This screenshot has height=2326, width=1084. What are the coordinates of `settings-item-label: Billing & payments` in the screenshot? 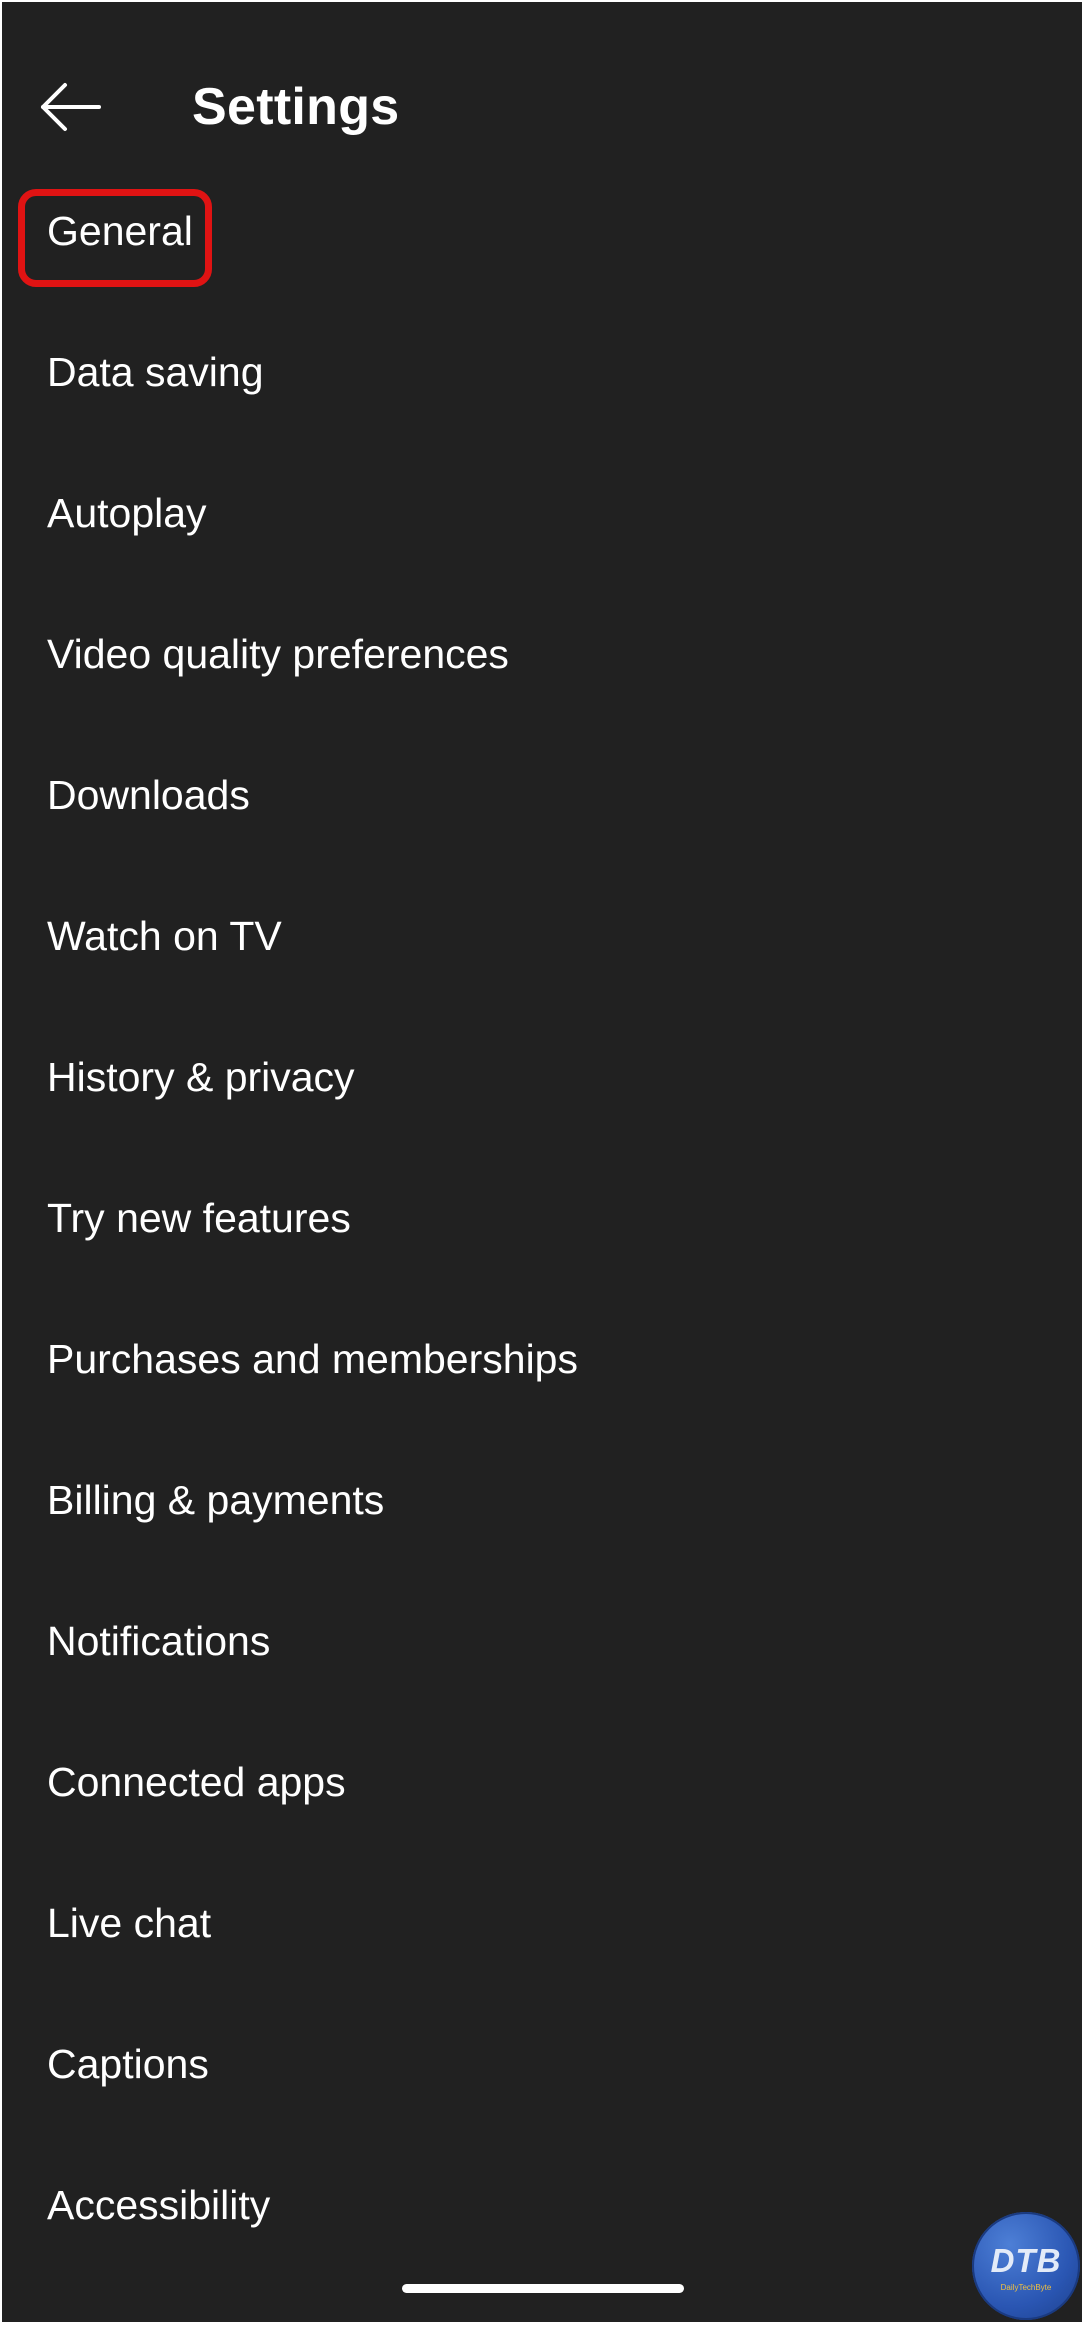 It's located at (216, 1500).